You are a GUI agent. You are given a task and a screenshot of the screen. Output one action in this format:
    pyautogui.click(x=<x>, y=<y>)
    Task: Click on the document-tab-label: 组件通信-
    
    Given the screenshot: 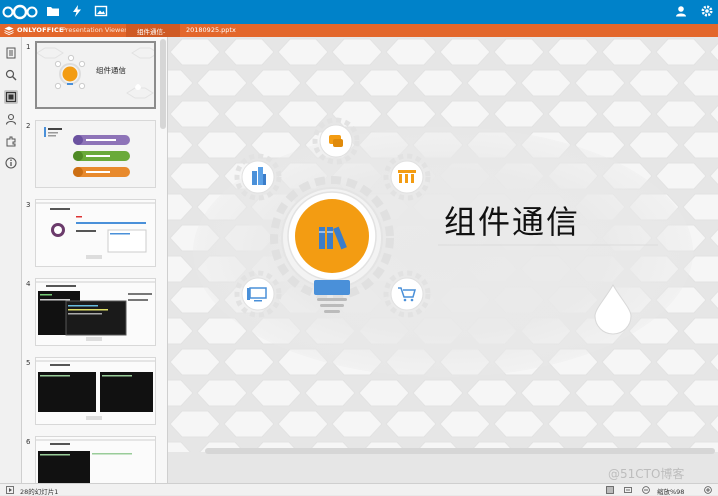 What is the action you would take?
    pyautogui.click(x=151, y=32)
    